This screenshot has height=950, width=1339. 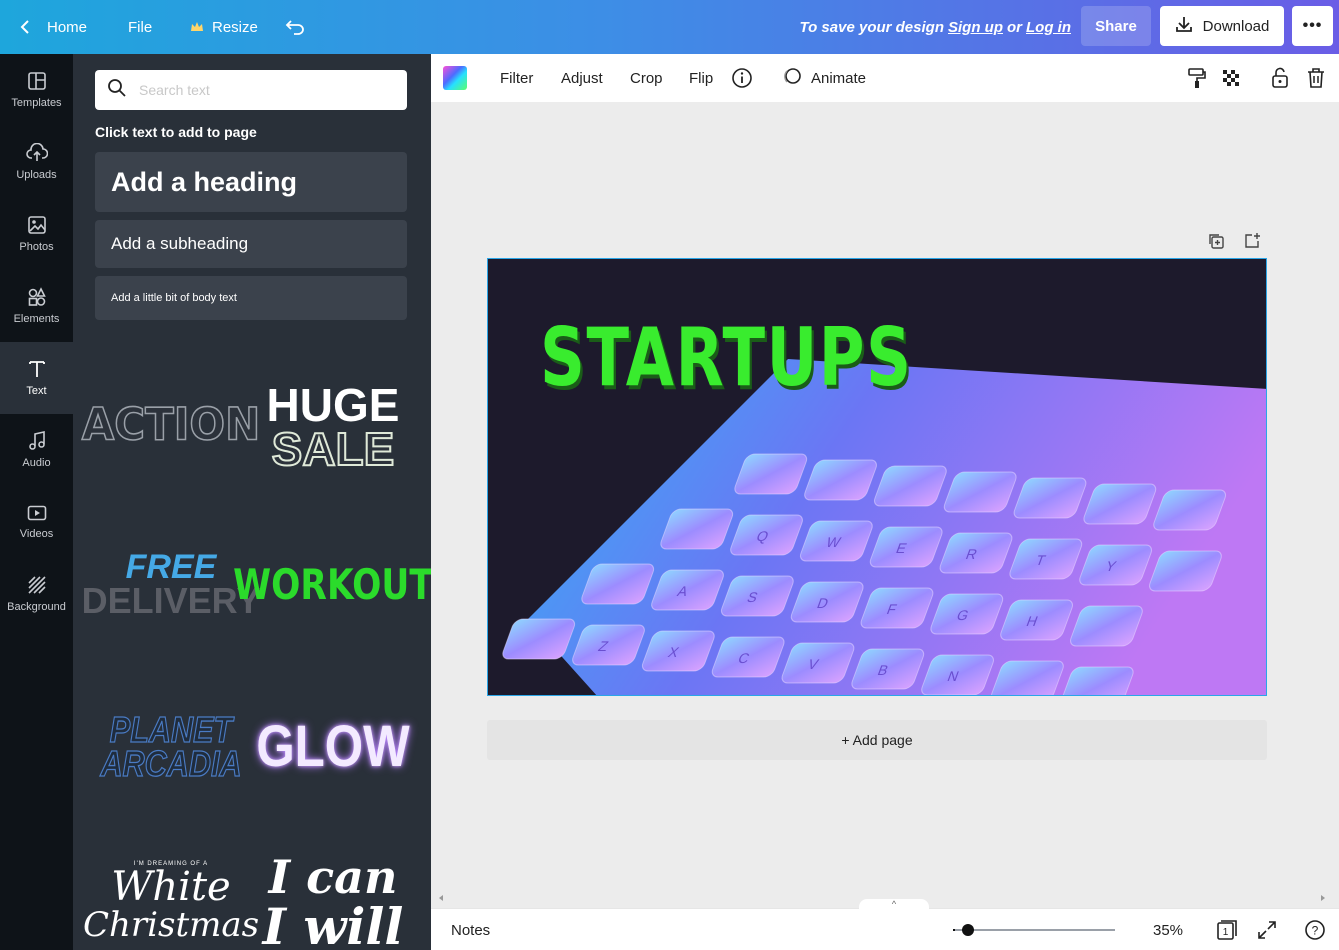 I want to click on resize-button: Resize, so click(x=224, y=27).